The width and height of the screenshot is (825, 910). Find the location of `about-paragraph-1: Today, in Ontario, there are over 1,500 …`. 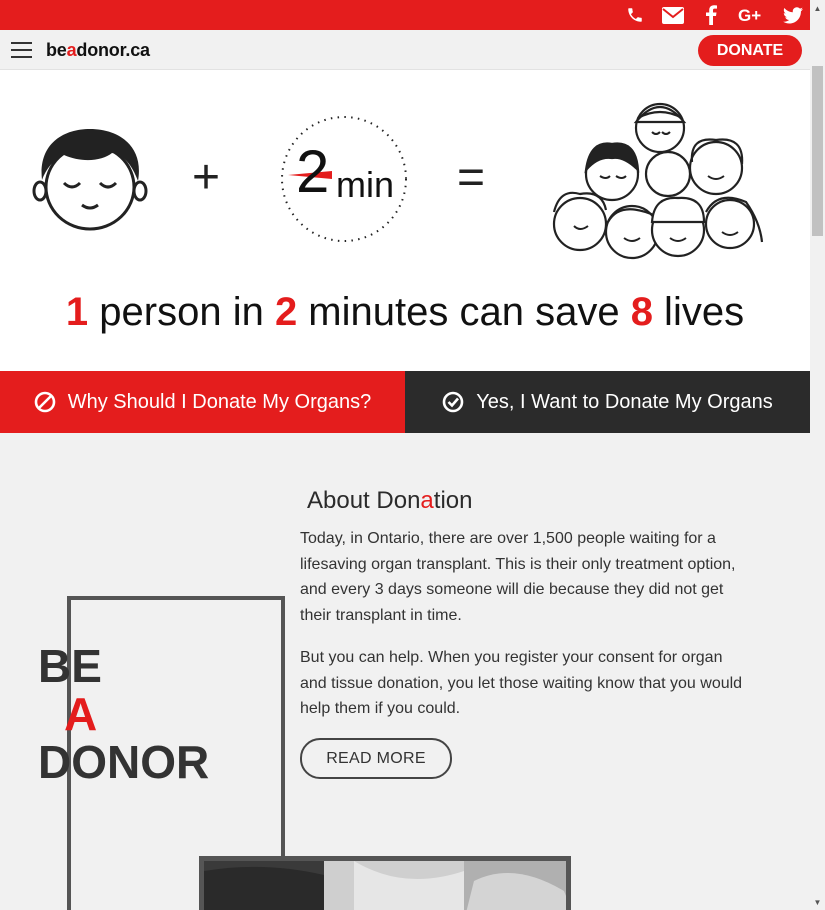

about-paragraph-1: Today, in Ontario, there are over 1,500 … is located at coordinates (518, 577).